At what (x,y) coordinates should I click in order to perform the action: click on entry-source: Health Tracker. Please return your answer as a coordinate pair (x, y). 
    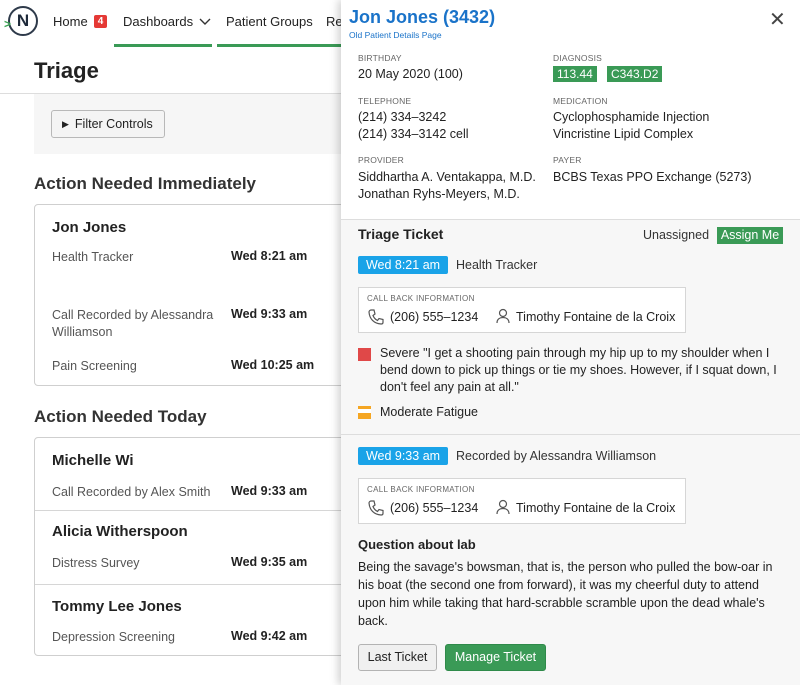
    Looking at the image, I should click on (497, 265).